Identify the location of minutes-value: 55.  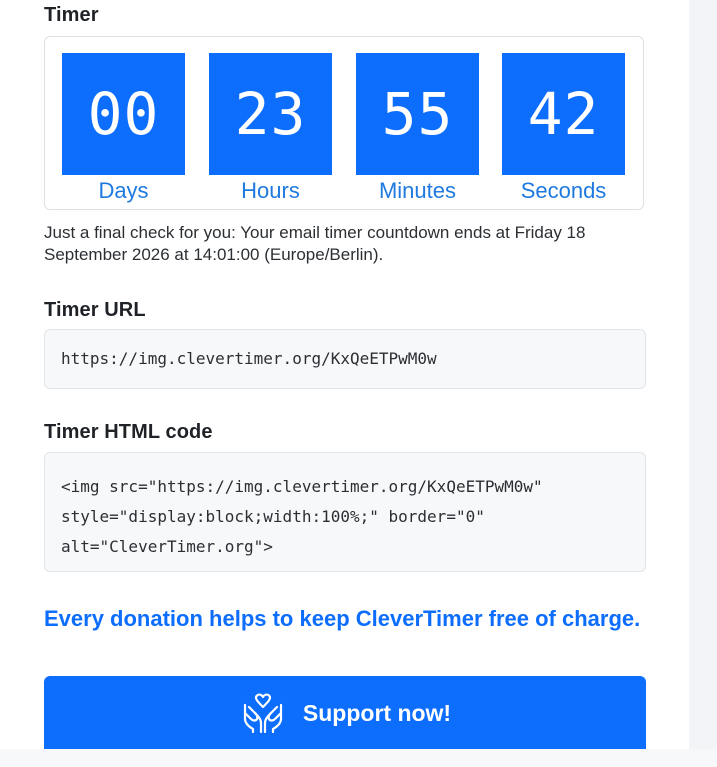
(417, 114).